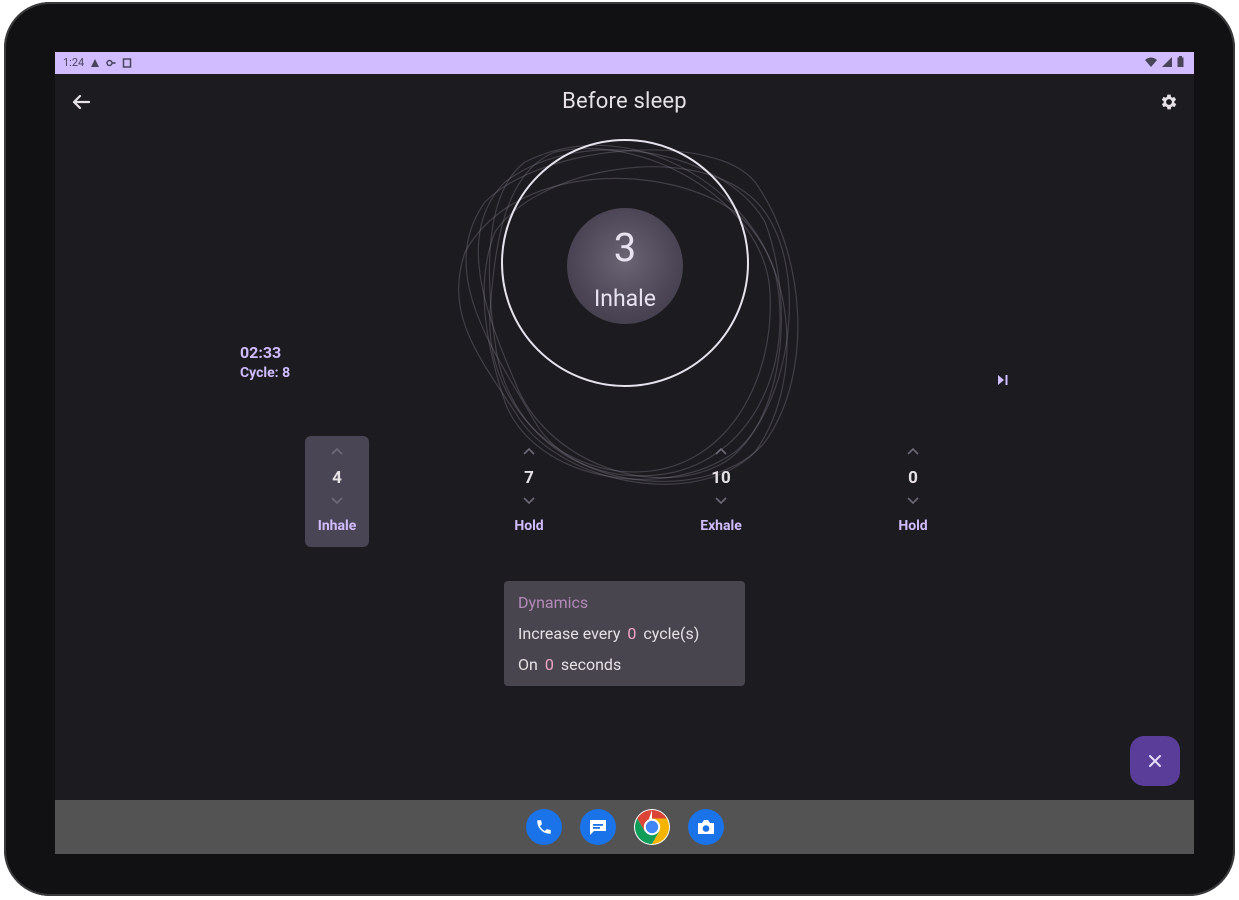 This screenshot has height=900, width=1239. I want to click on elapsed-time: 02:33, so click(261, 352).